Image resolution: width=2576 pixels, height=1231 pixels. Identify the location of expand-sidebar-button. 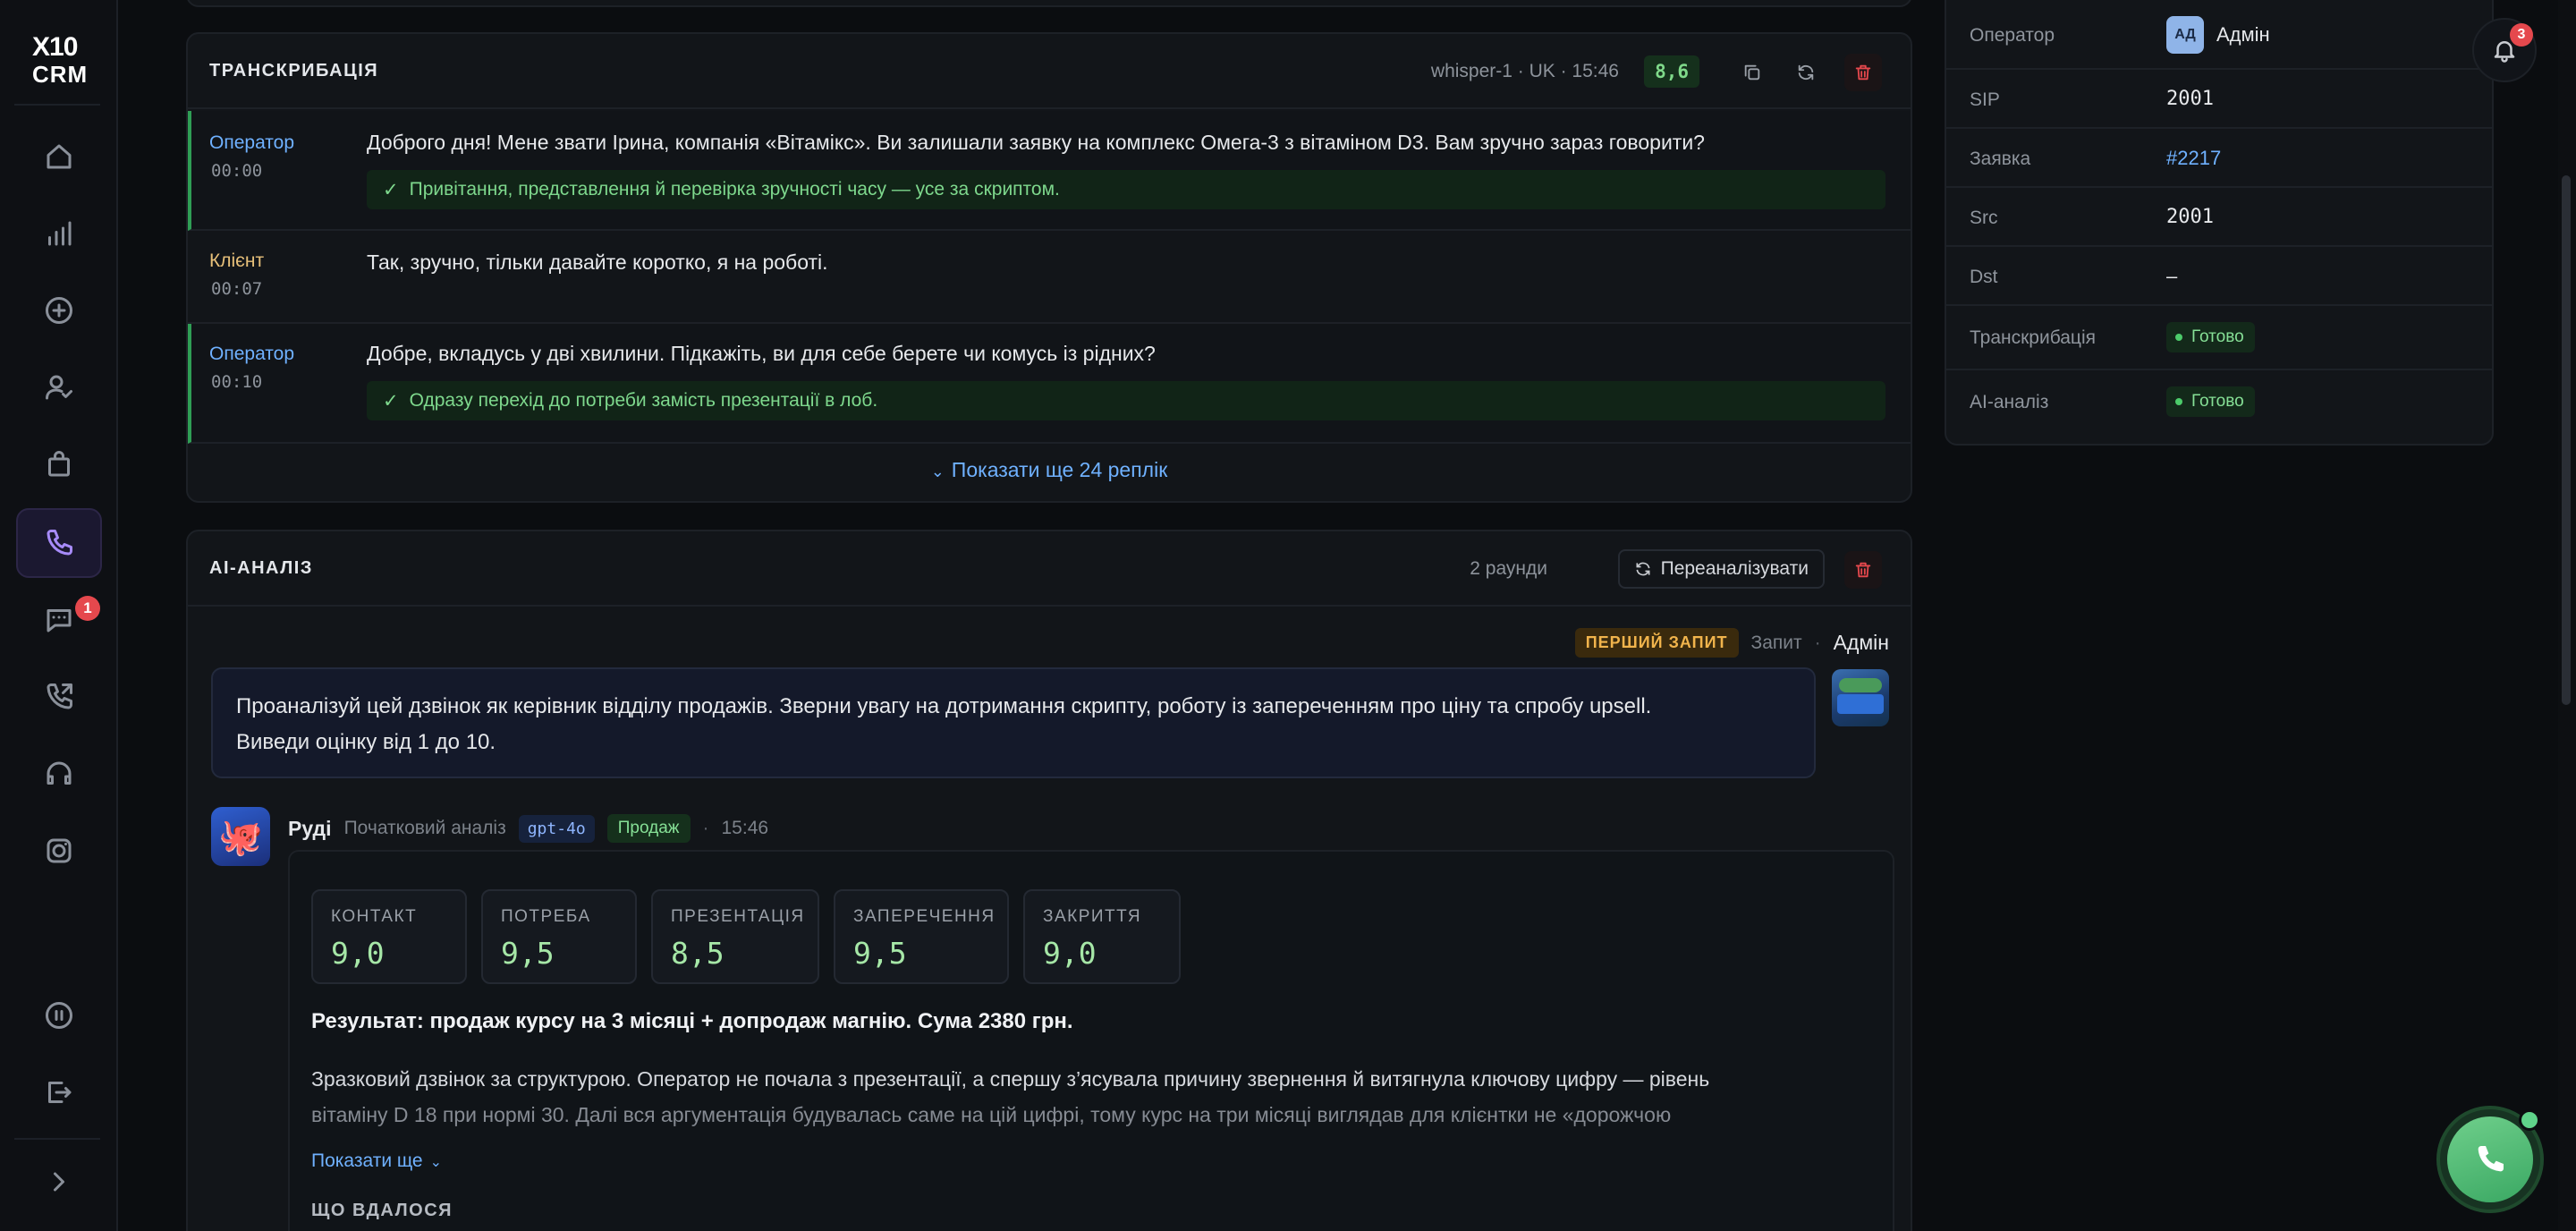
(59, 1182).